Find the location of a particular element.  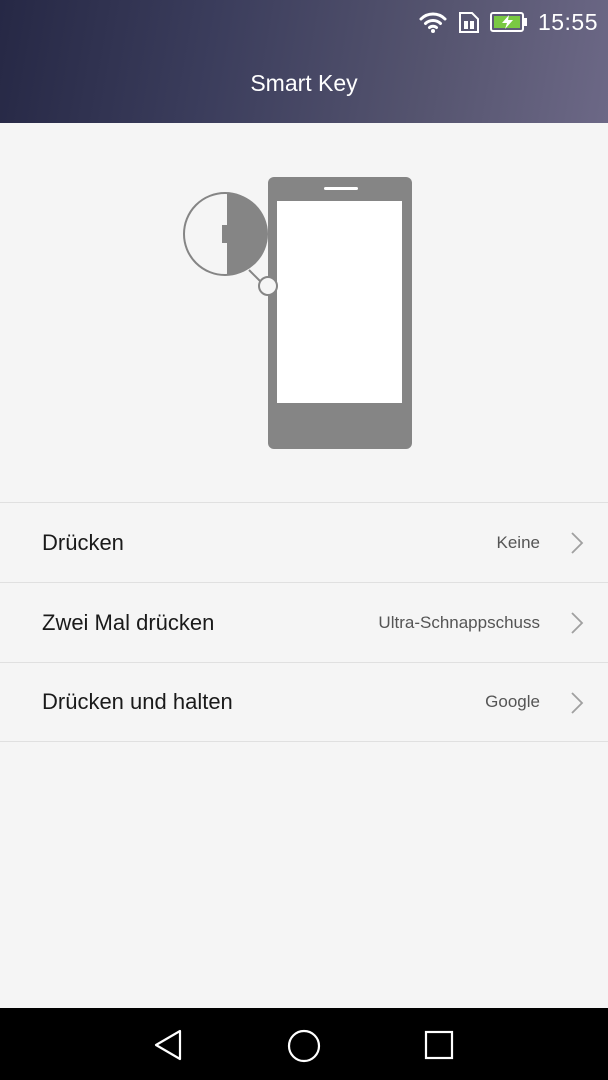

phone-smart-key-icon is located at coordinates (297, 313).